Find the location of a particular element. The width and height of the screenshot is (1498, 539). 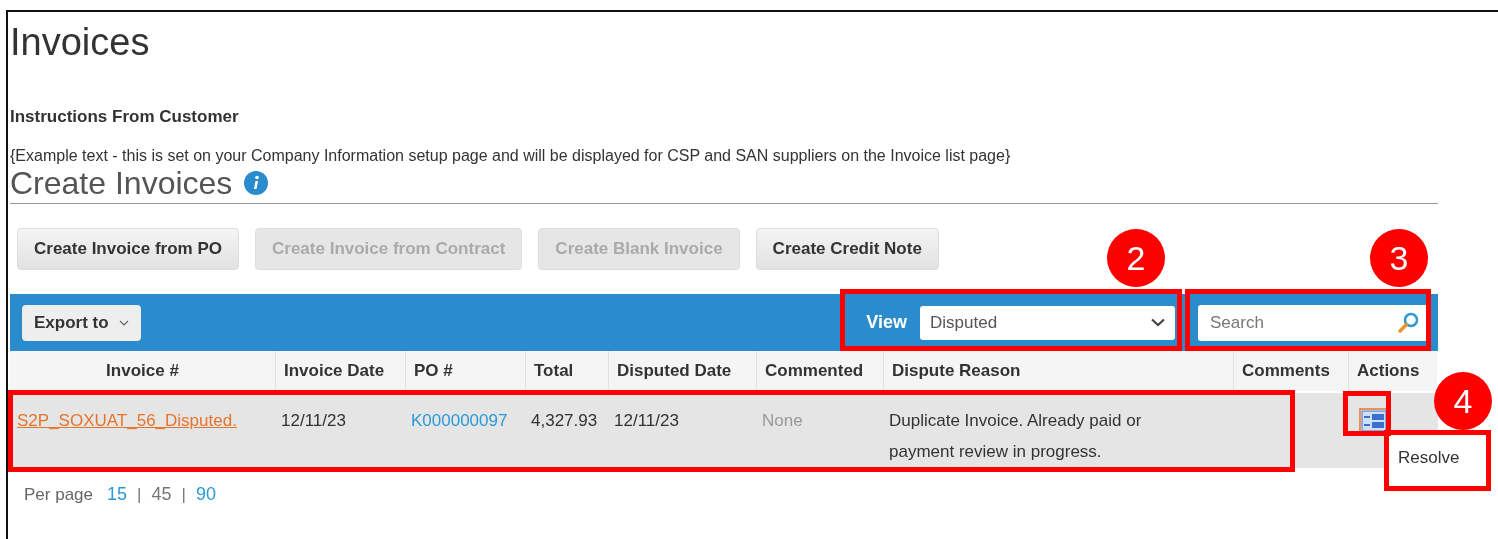

callout-number: 2 is located at coordinates (1136, 258).